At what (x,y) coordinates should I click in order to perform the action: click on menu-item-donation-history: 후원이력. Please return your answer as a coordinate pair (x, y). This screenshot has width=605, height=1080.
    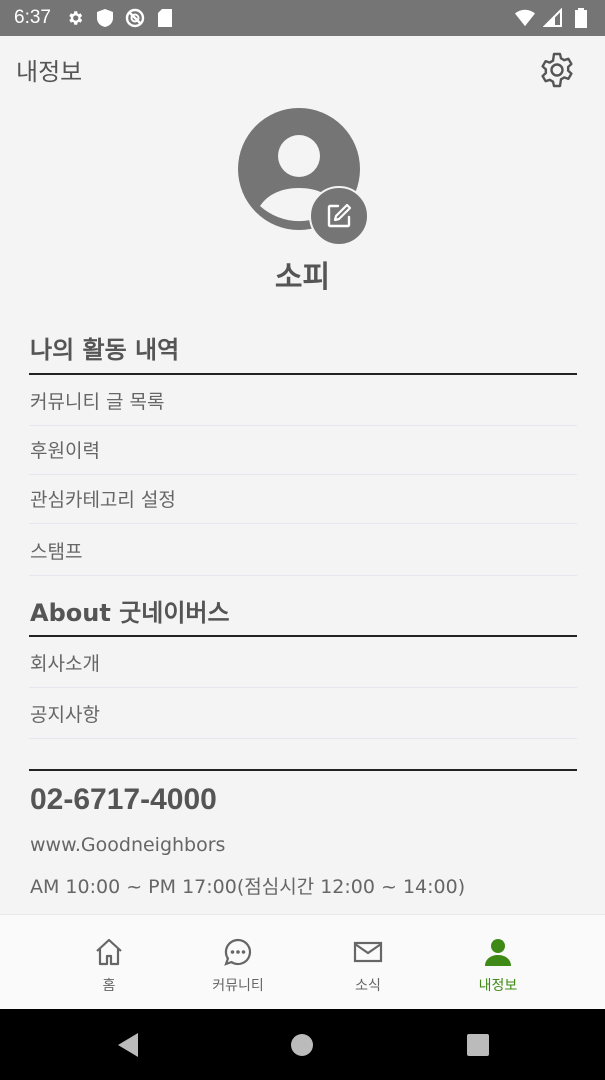
    Looking at the image, I should click on (303, 449).